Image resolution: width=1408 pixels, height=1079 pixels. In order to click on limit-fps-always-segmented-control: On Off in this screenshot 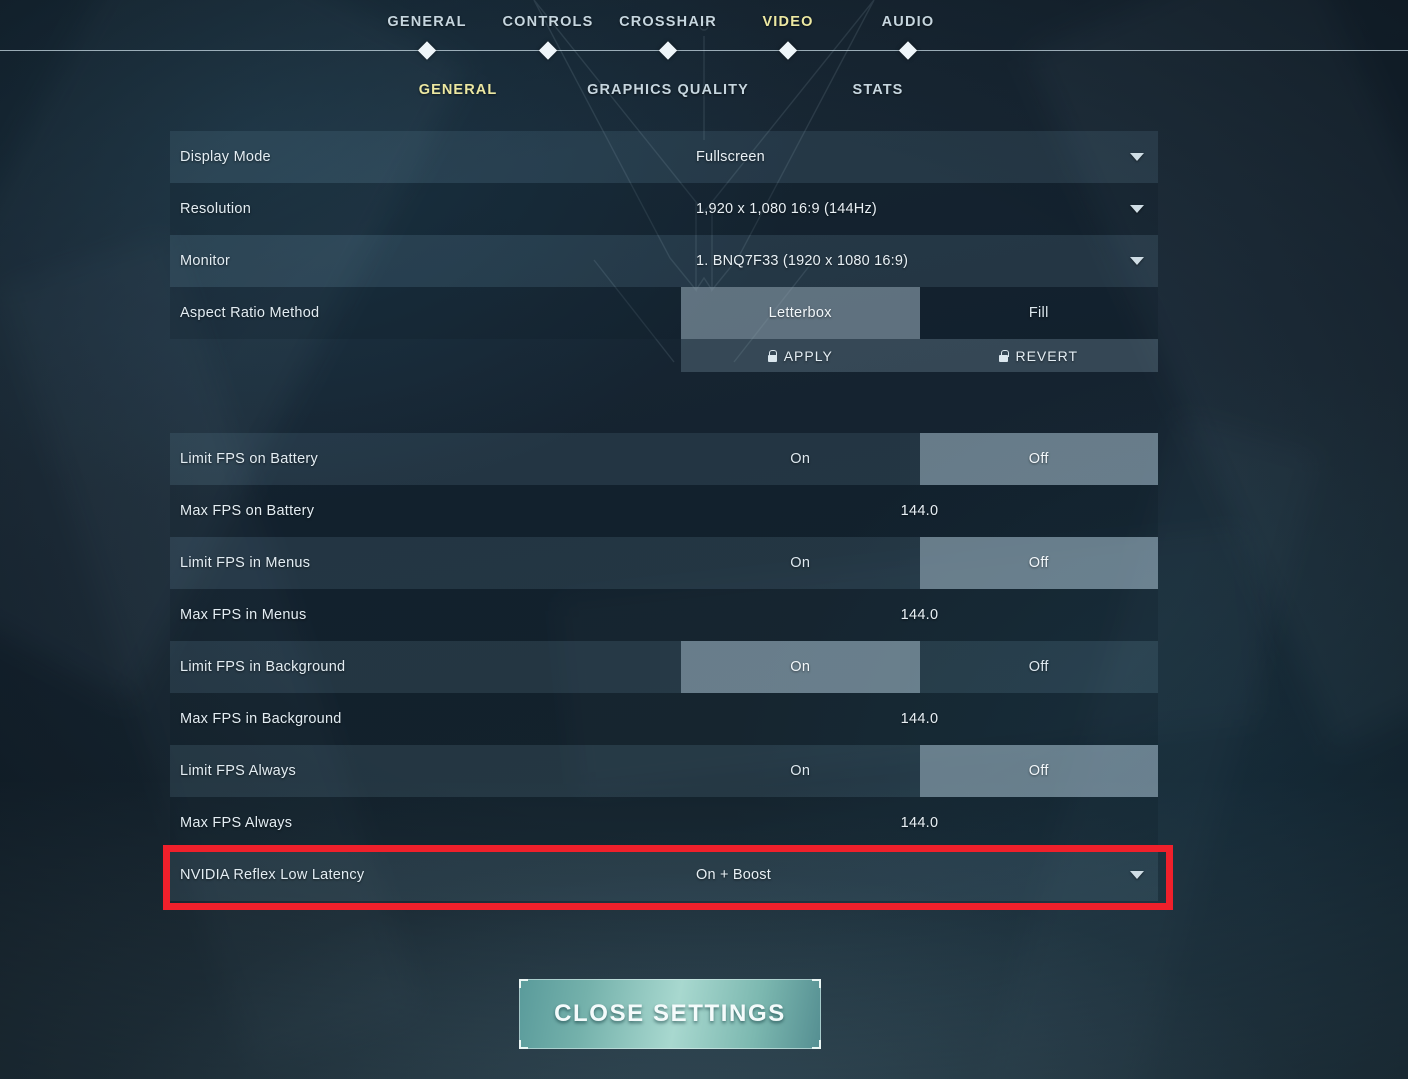, I will do `click(919, 771)`.